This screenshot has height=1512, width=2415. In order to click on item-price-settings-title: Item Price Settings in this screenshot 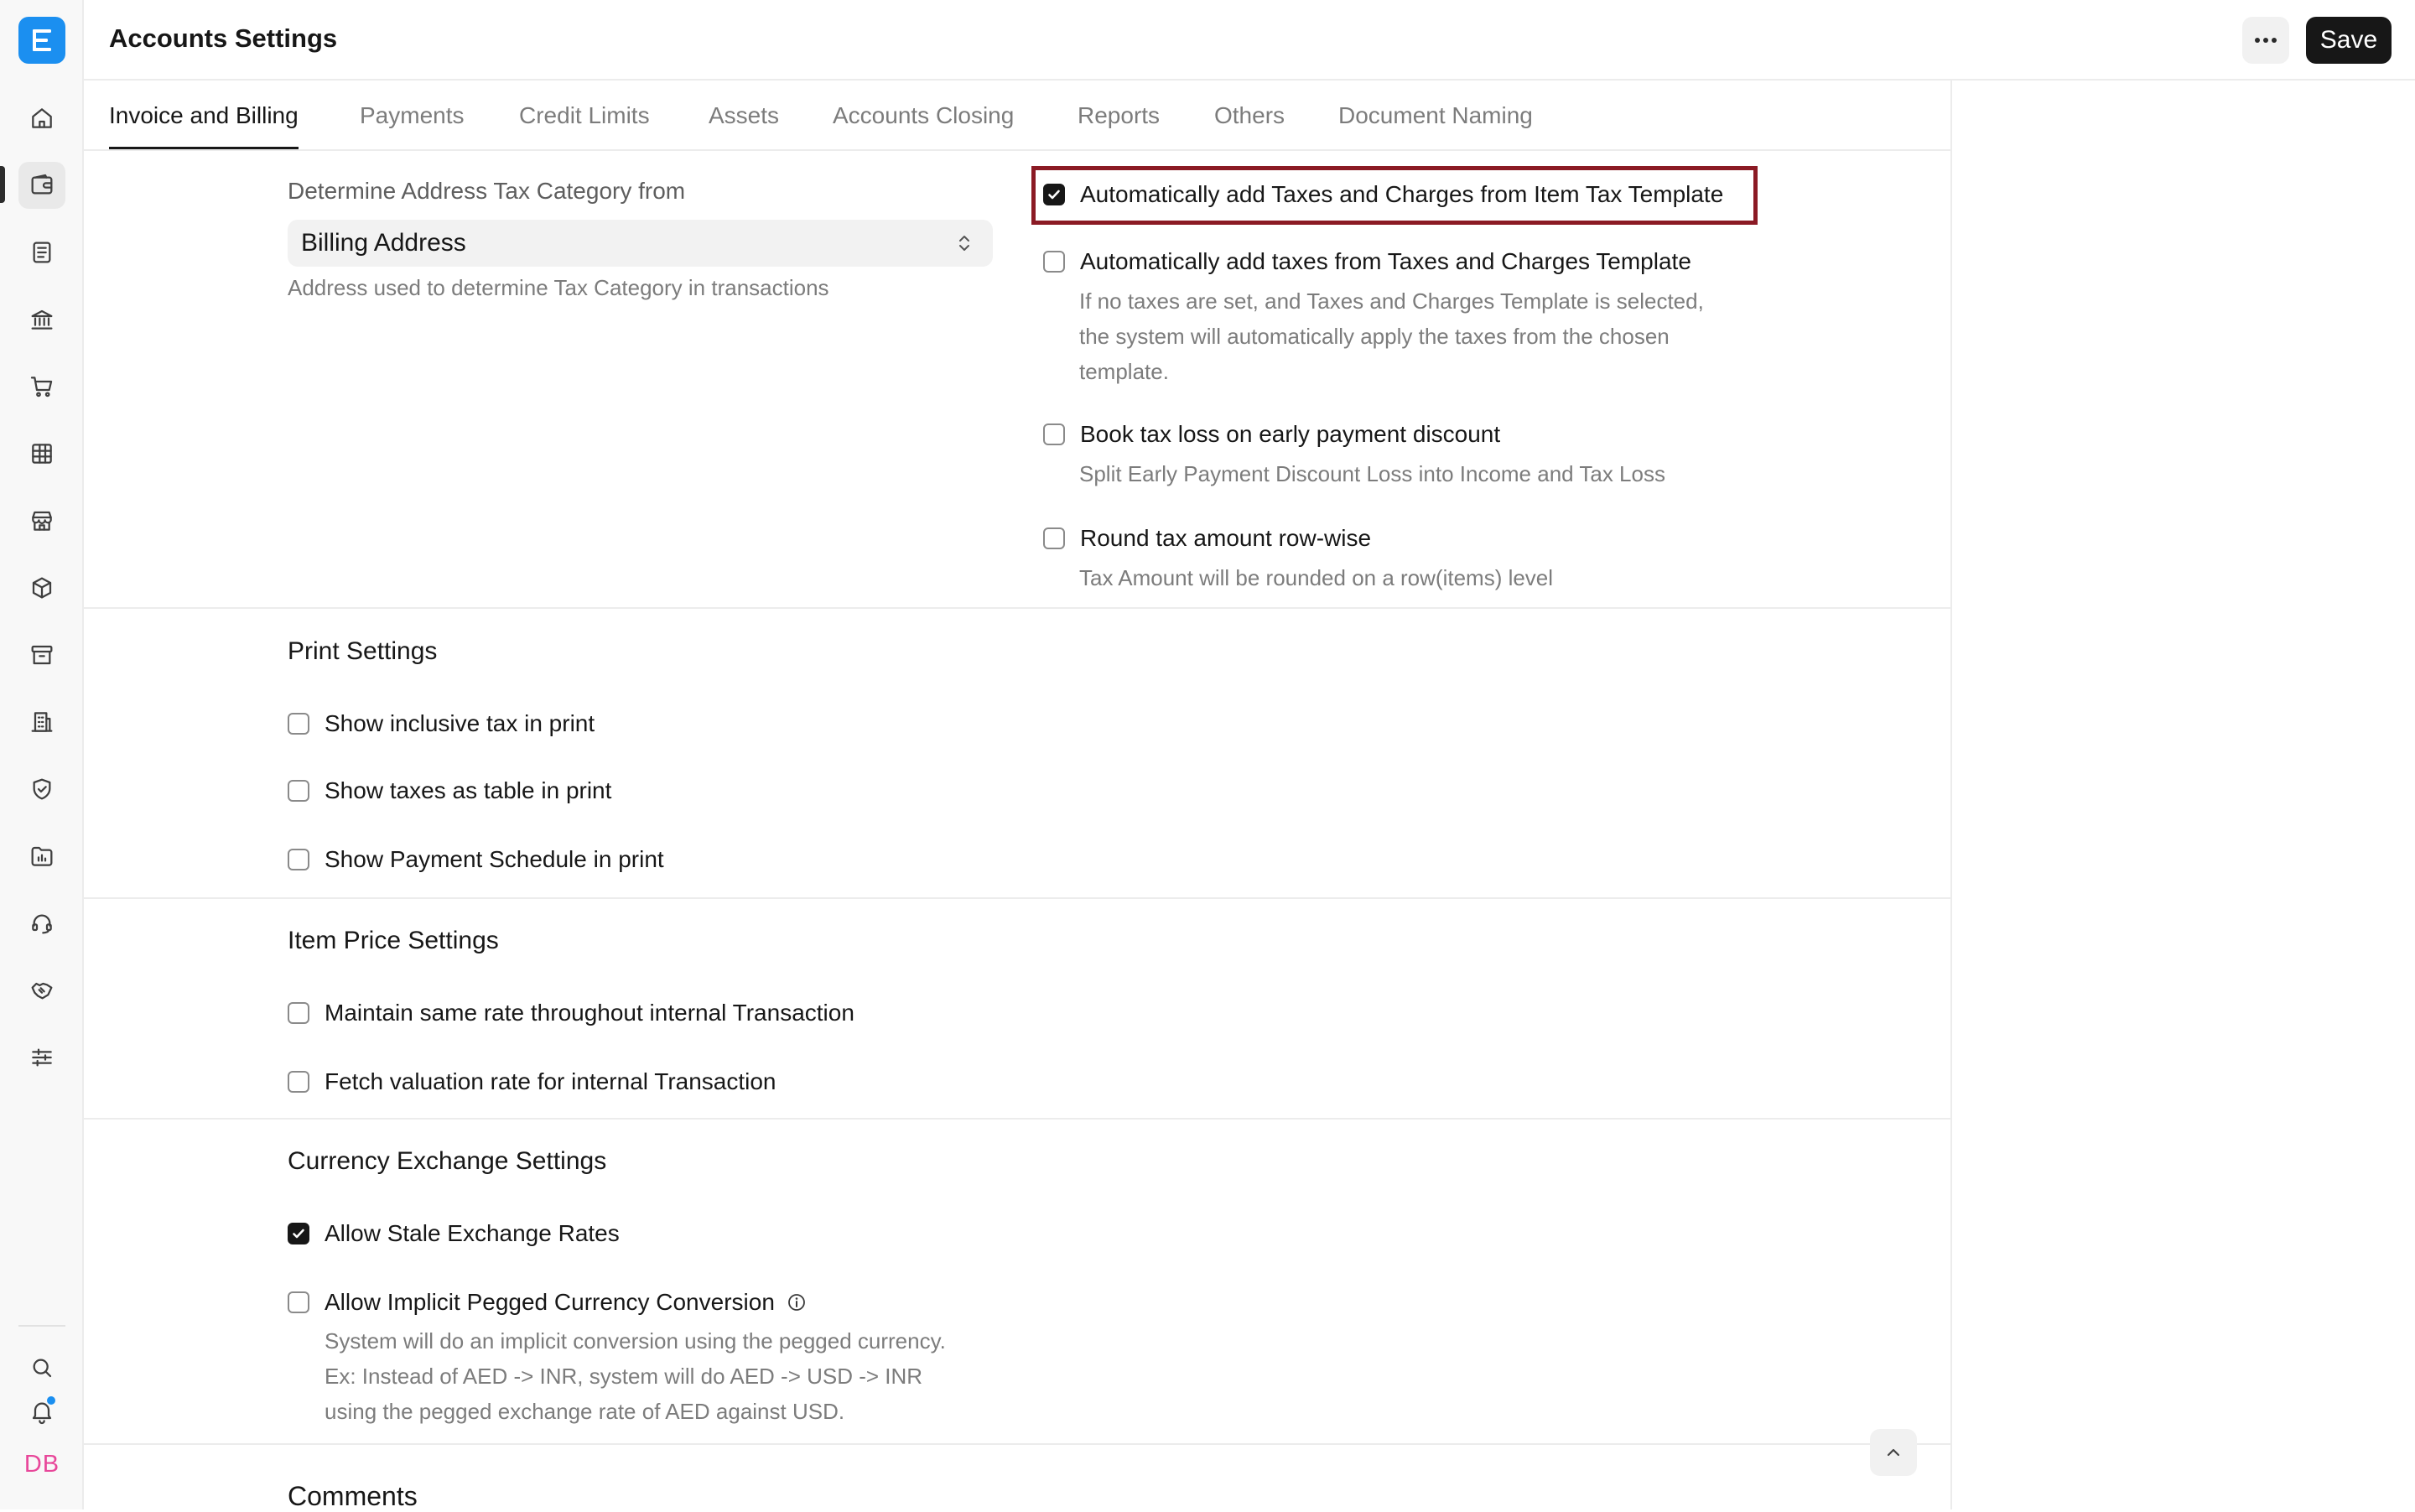, I will do `click(393, 940)`.